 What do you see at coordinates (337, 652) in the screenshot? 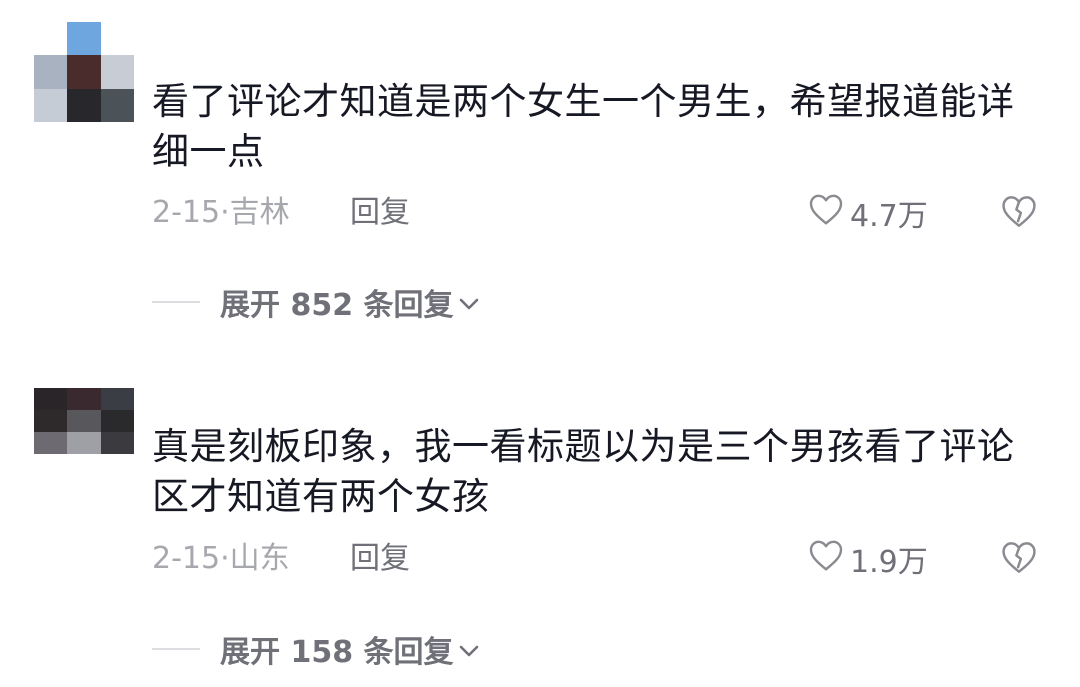
I see `expand-replies-label: 展开 158 条回复` at bounding box center [337, 652].